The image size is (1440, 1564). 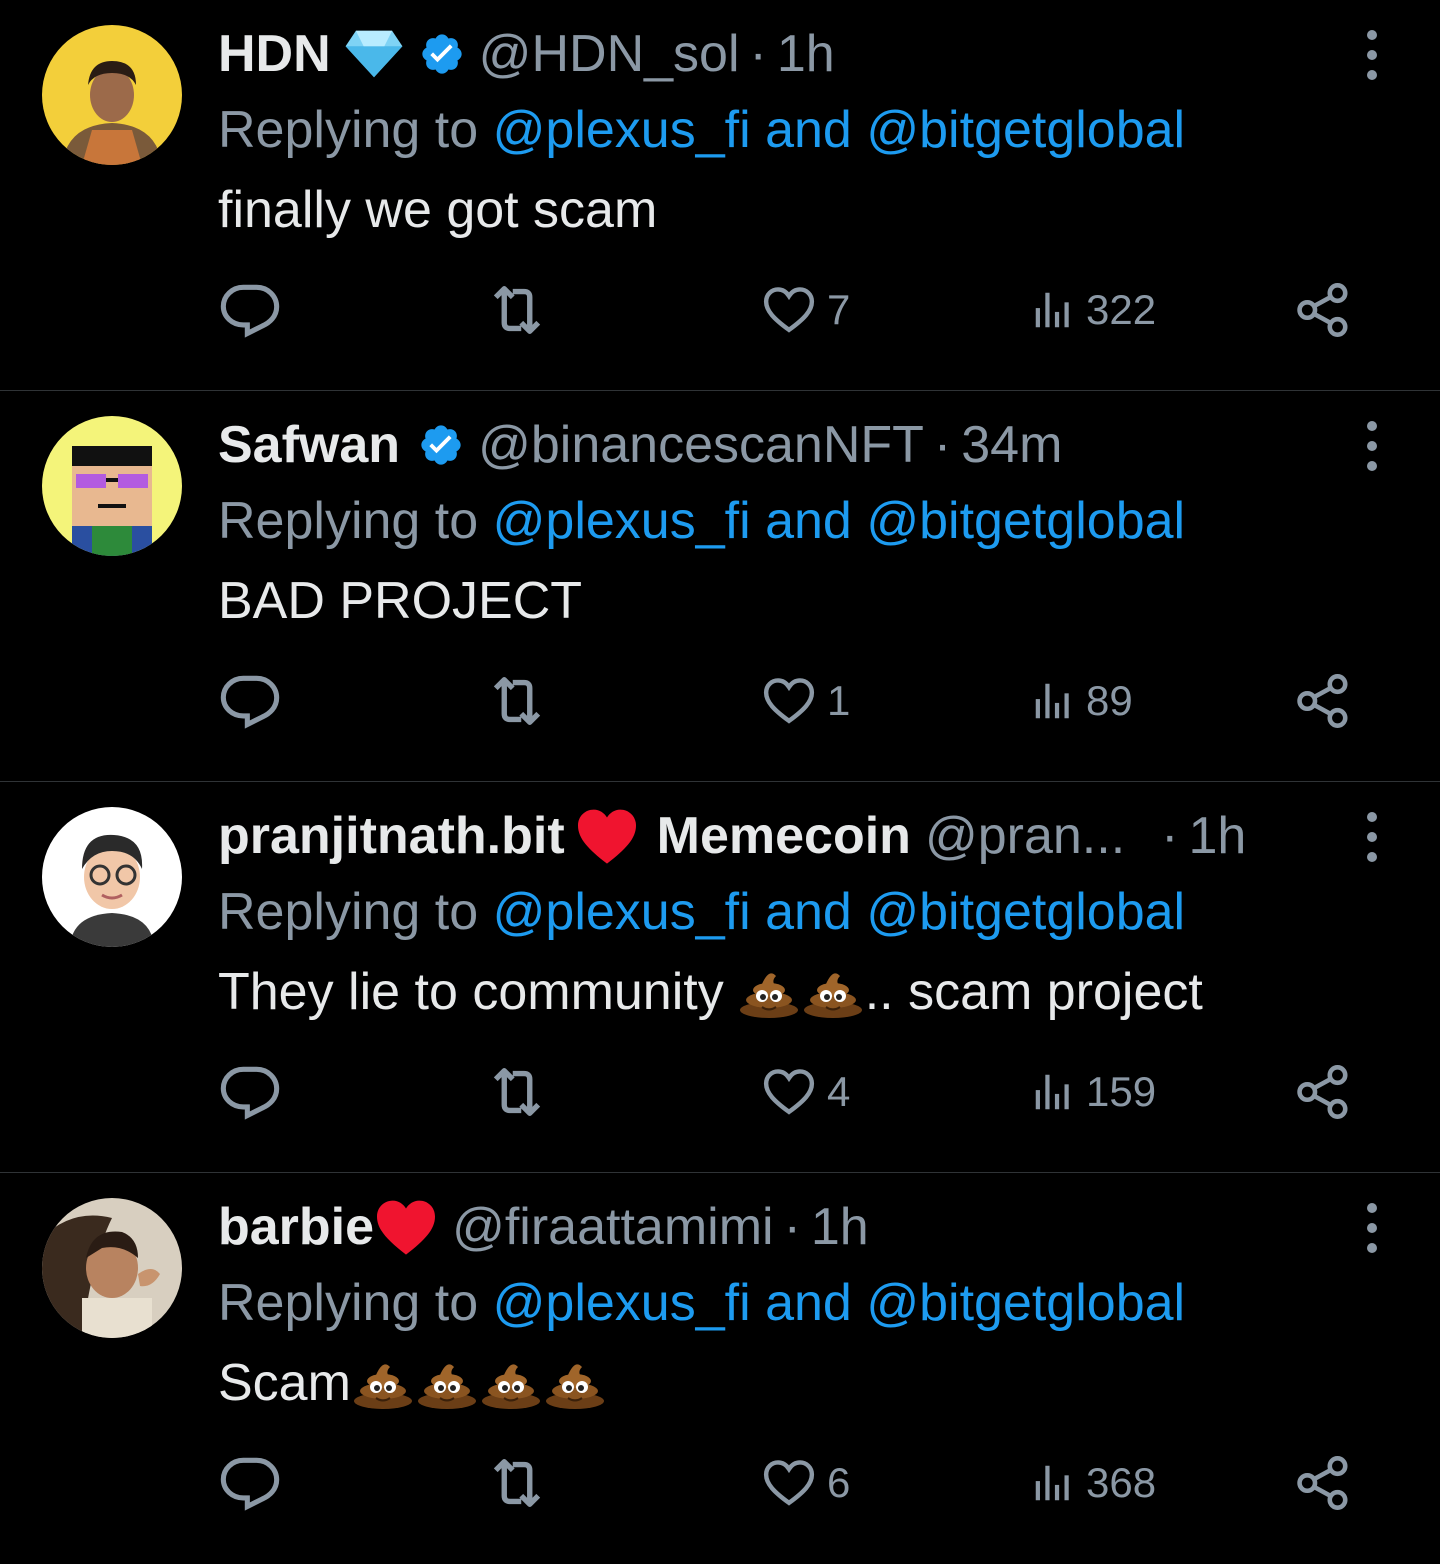 What do you see at coordinates (1109, 700) in the screenshot?
I see `view-count: 89` at bounding box center [1109, 700].